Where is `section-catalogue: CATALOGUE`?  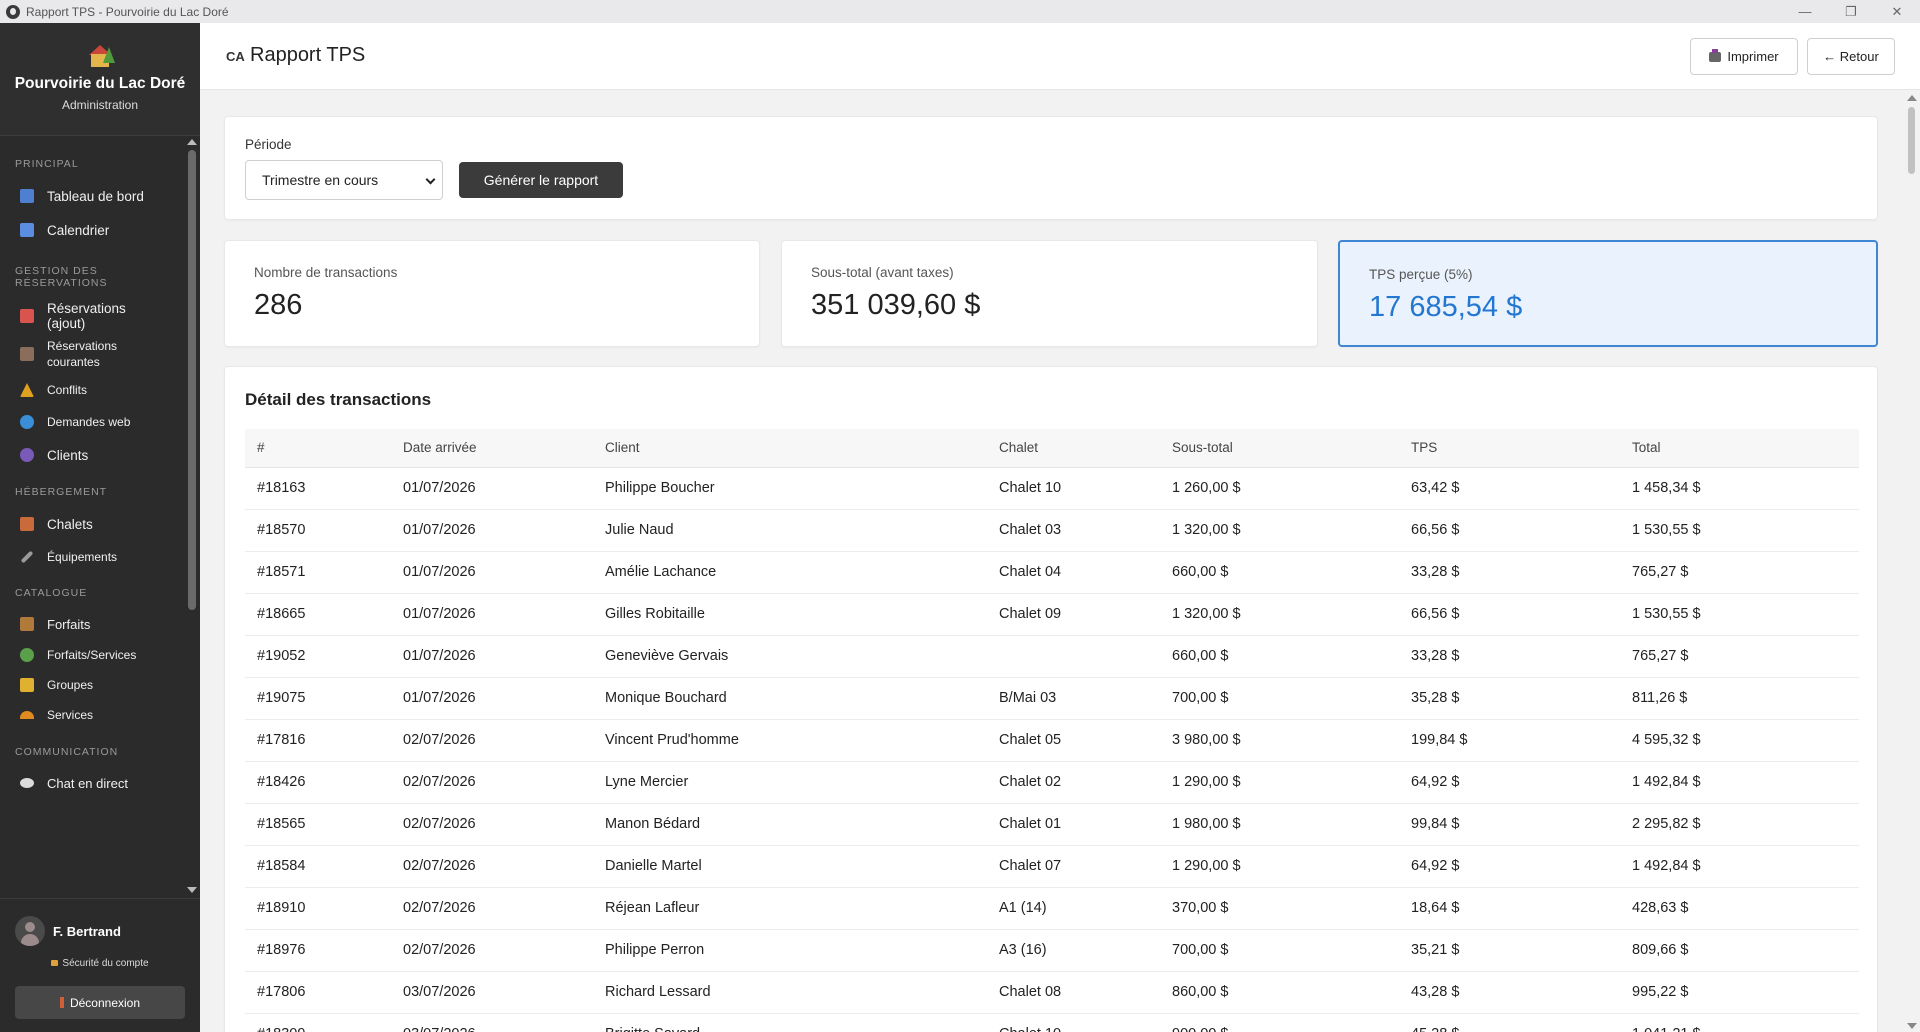 section-catalogue: CATALOGUE is located at coordinates (51, 593).